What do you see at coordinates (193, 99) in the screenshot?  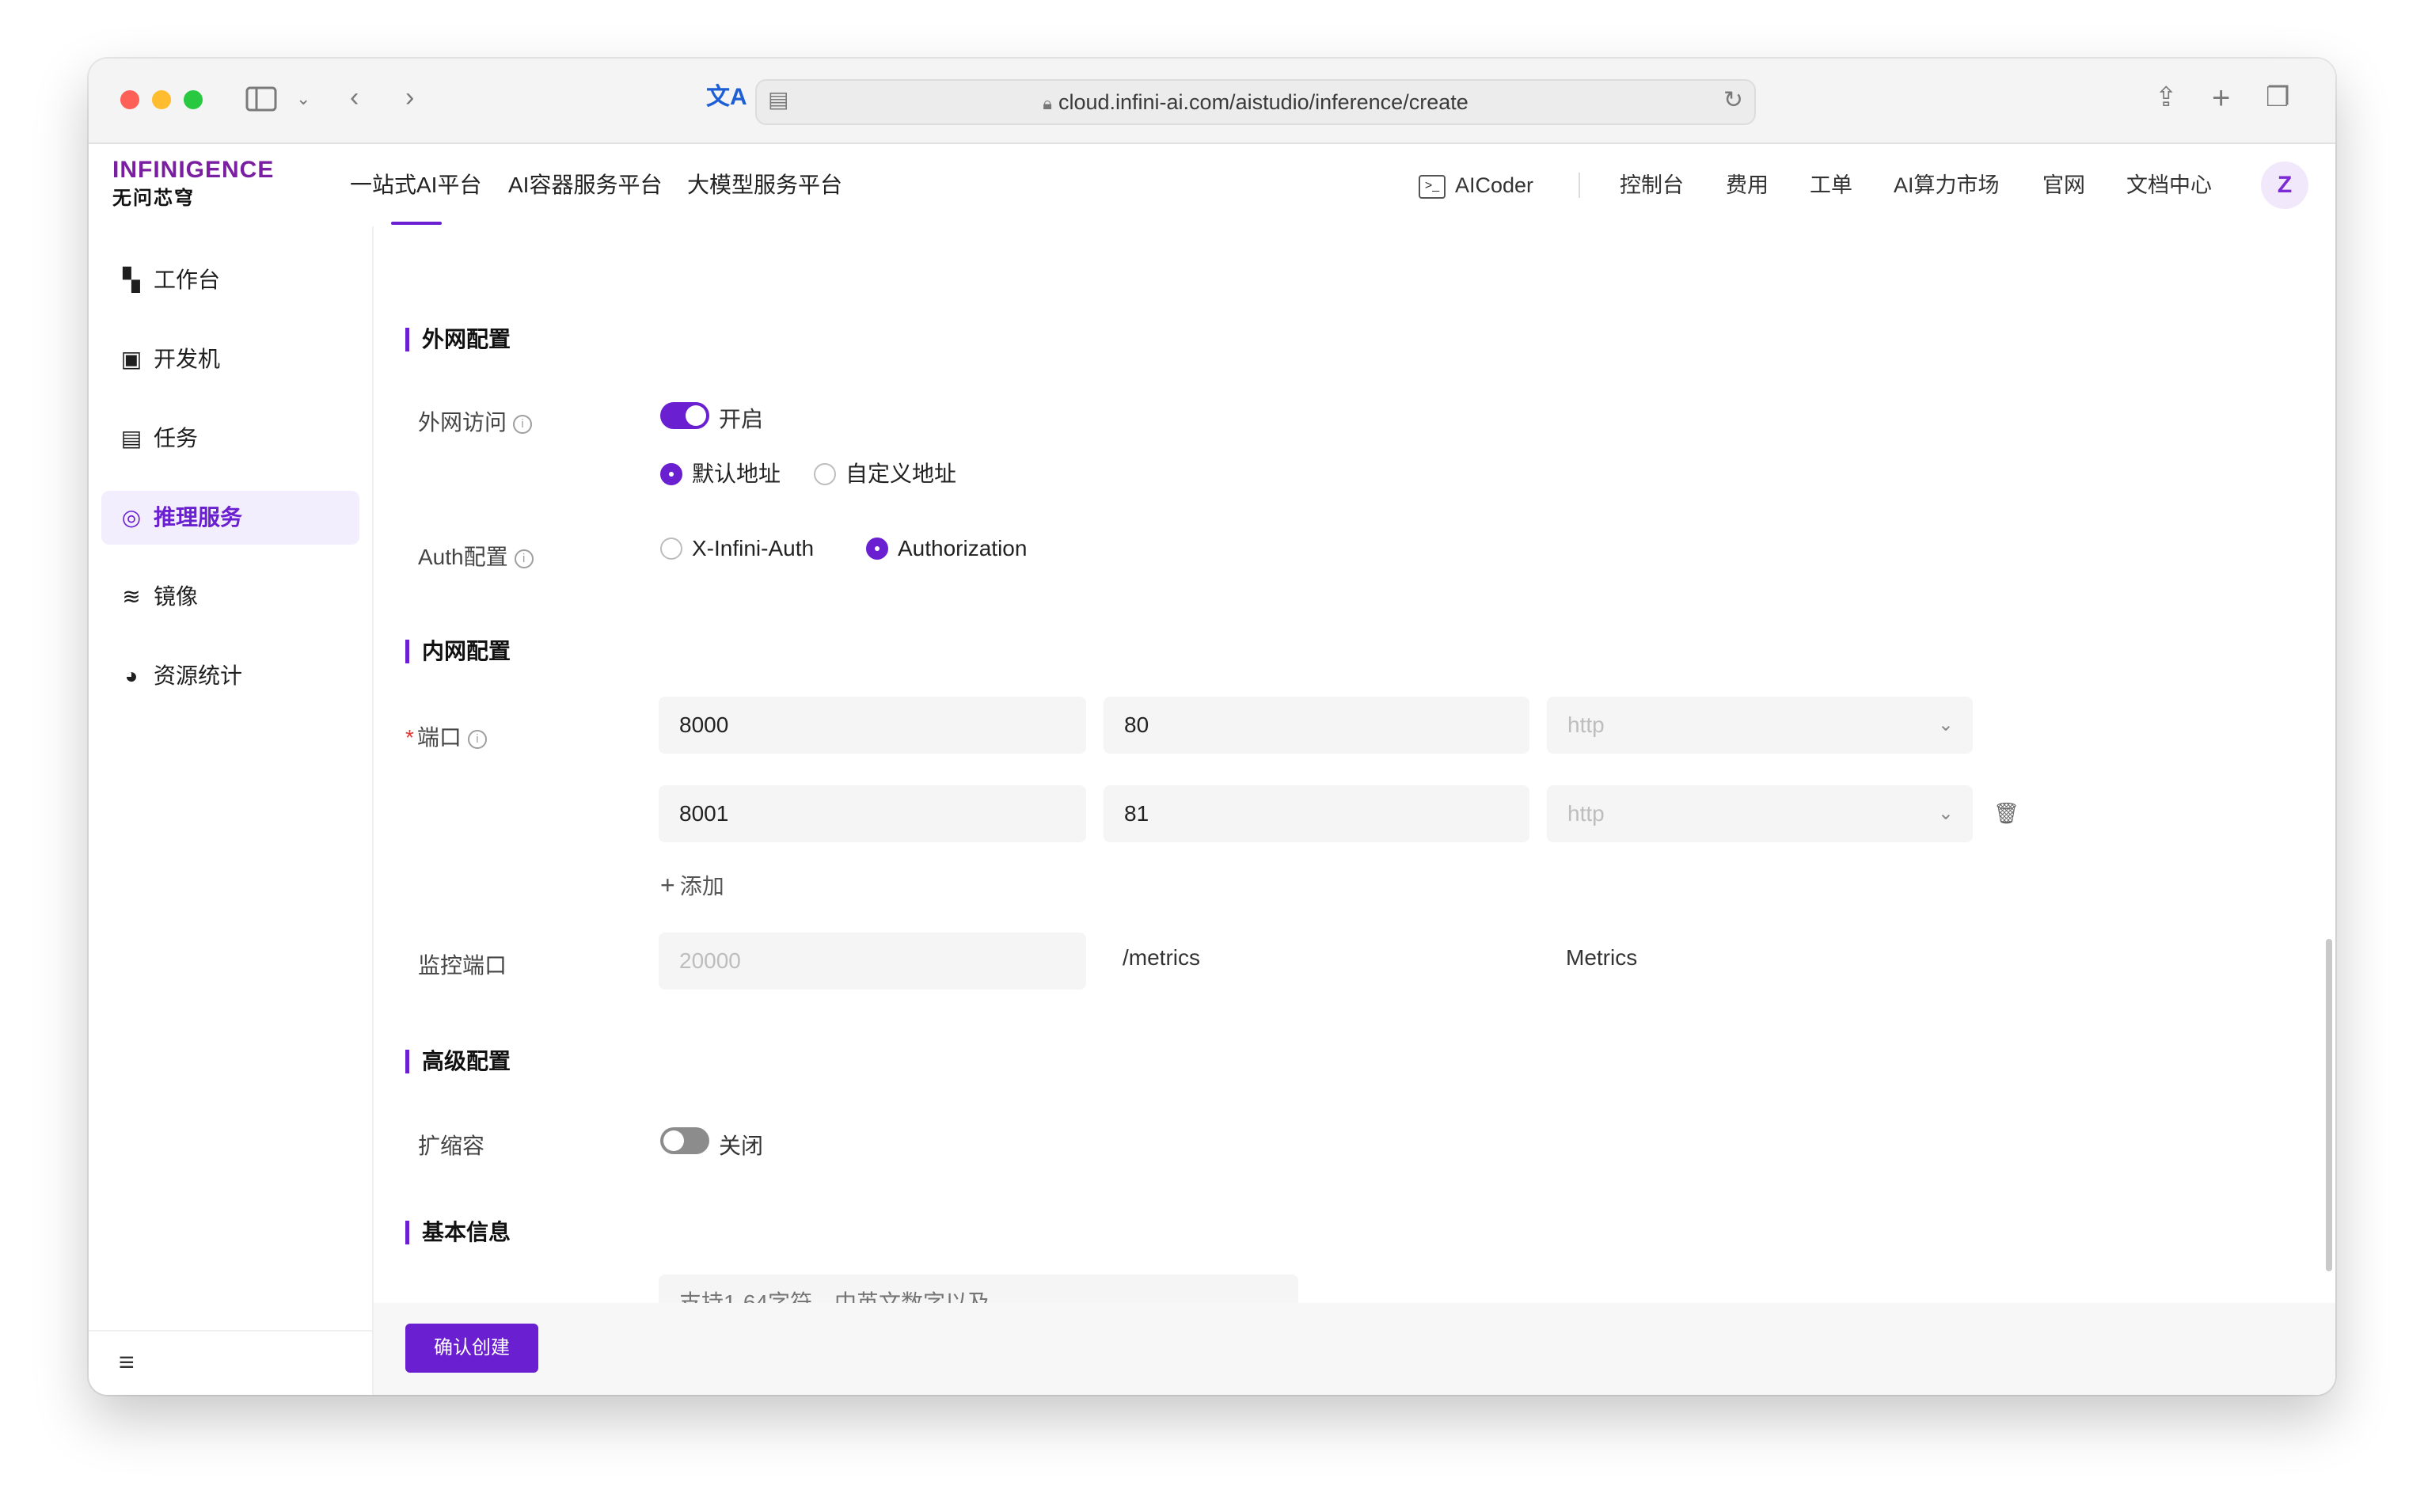 I see `maximize-window-button` at bounding box center [193, 99].